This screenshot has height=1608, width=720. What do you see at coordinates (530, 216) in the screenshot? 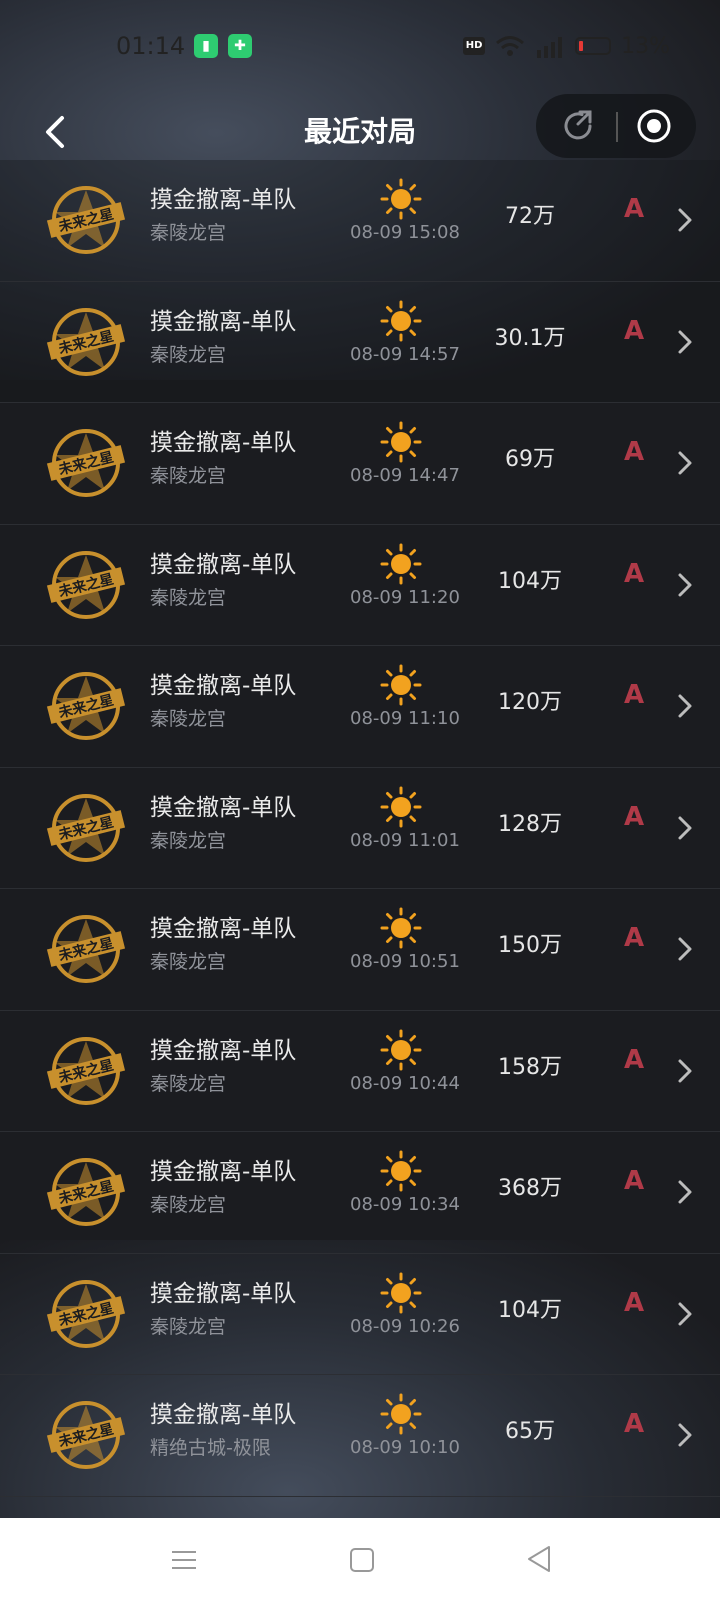
I see `match-value: 72万` at bounding box center [530, 216].